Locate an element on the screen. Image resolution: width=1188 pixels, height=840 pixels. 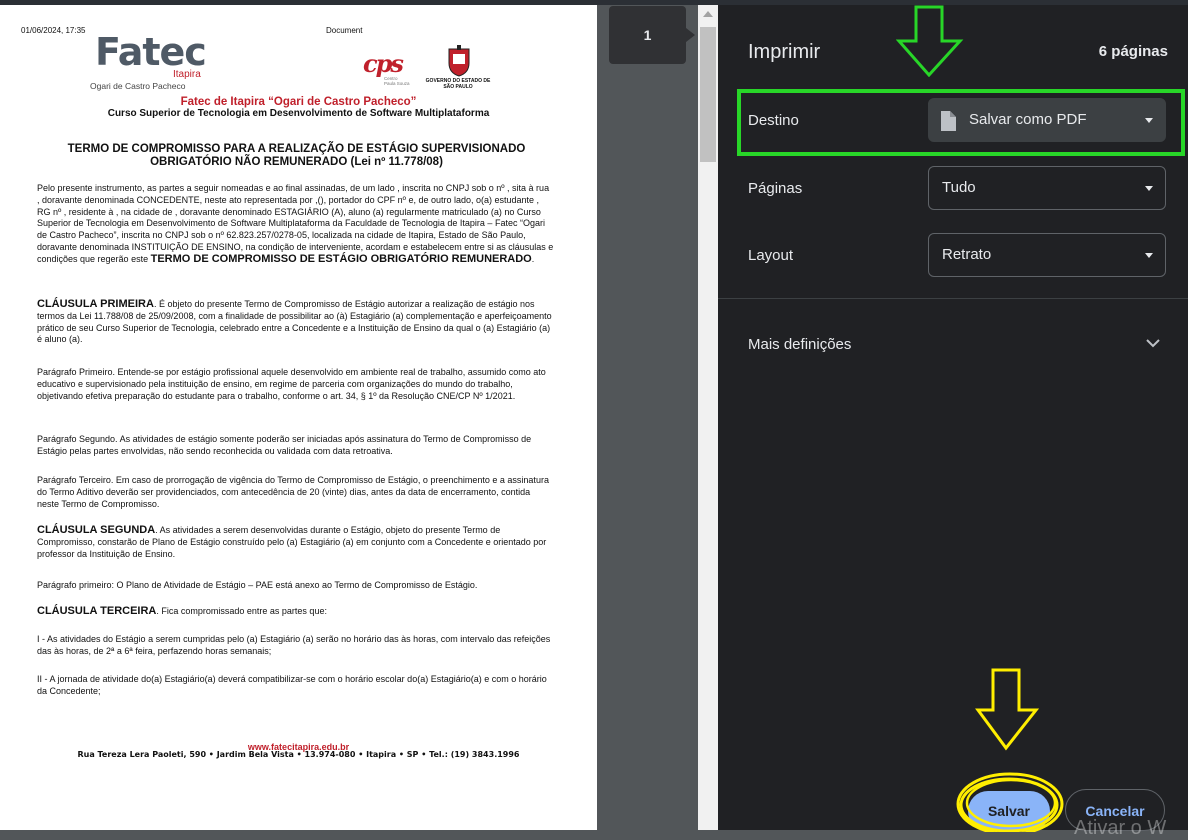
panel-divider is located at coordinates (953, 298).